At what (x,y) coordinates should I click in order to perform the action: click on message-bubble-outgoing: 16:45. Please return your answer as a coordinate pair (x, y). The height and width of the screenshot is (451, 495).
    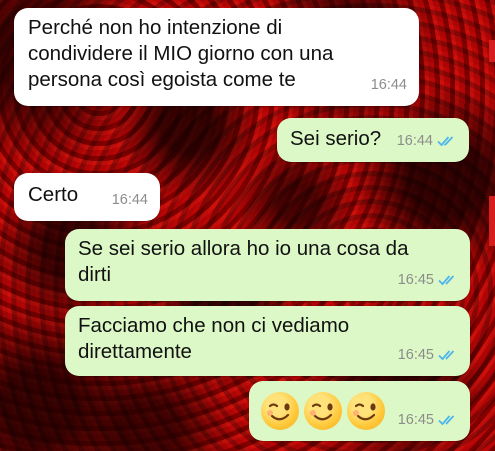
    Looking at the image, I should click on (359, 411).